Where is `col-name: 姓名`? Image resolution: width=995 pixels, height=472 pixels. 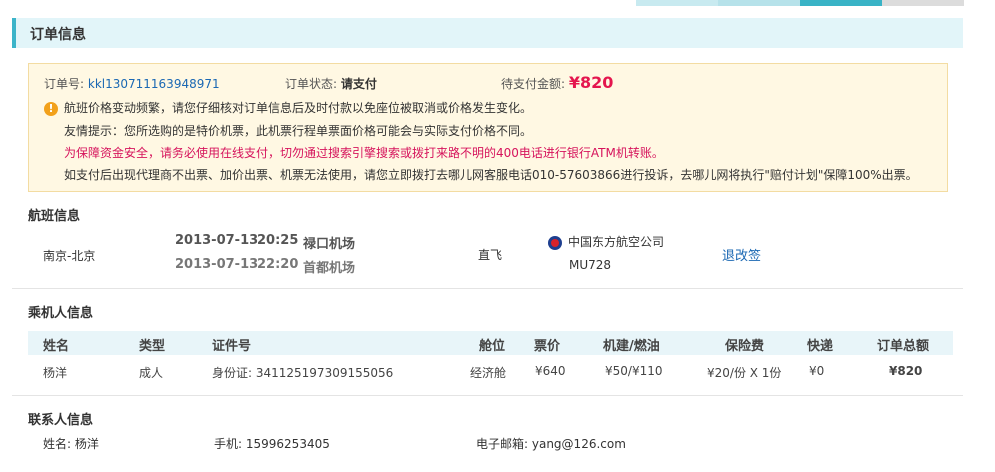 col-name: 姓名 is located at coordinates (56, 346).